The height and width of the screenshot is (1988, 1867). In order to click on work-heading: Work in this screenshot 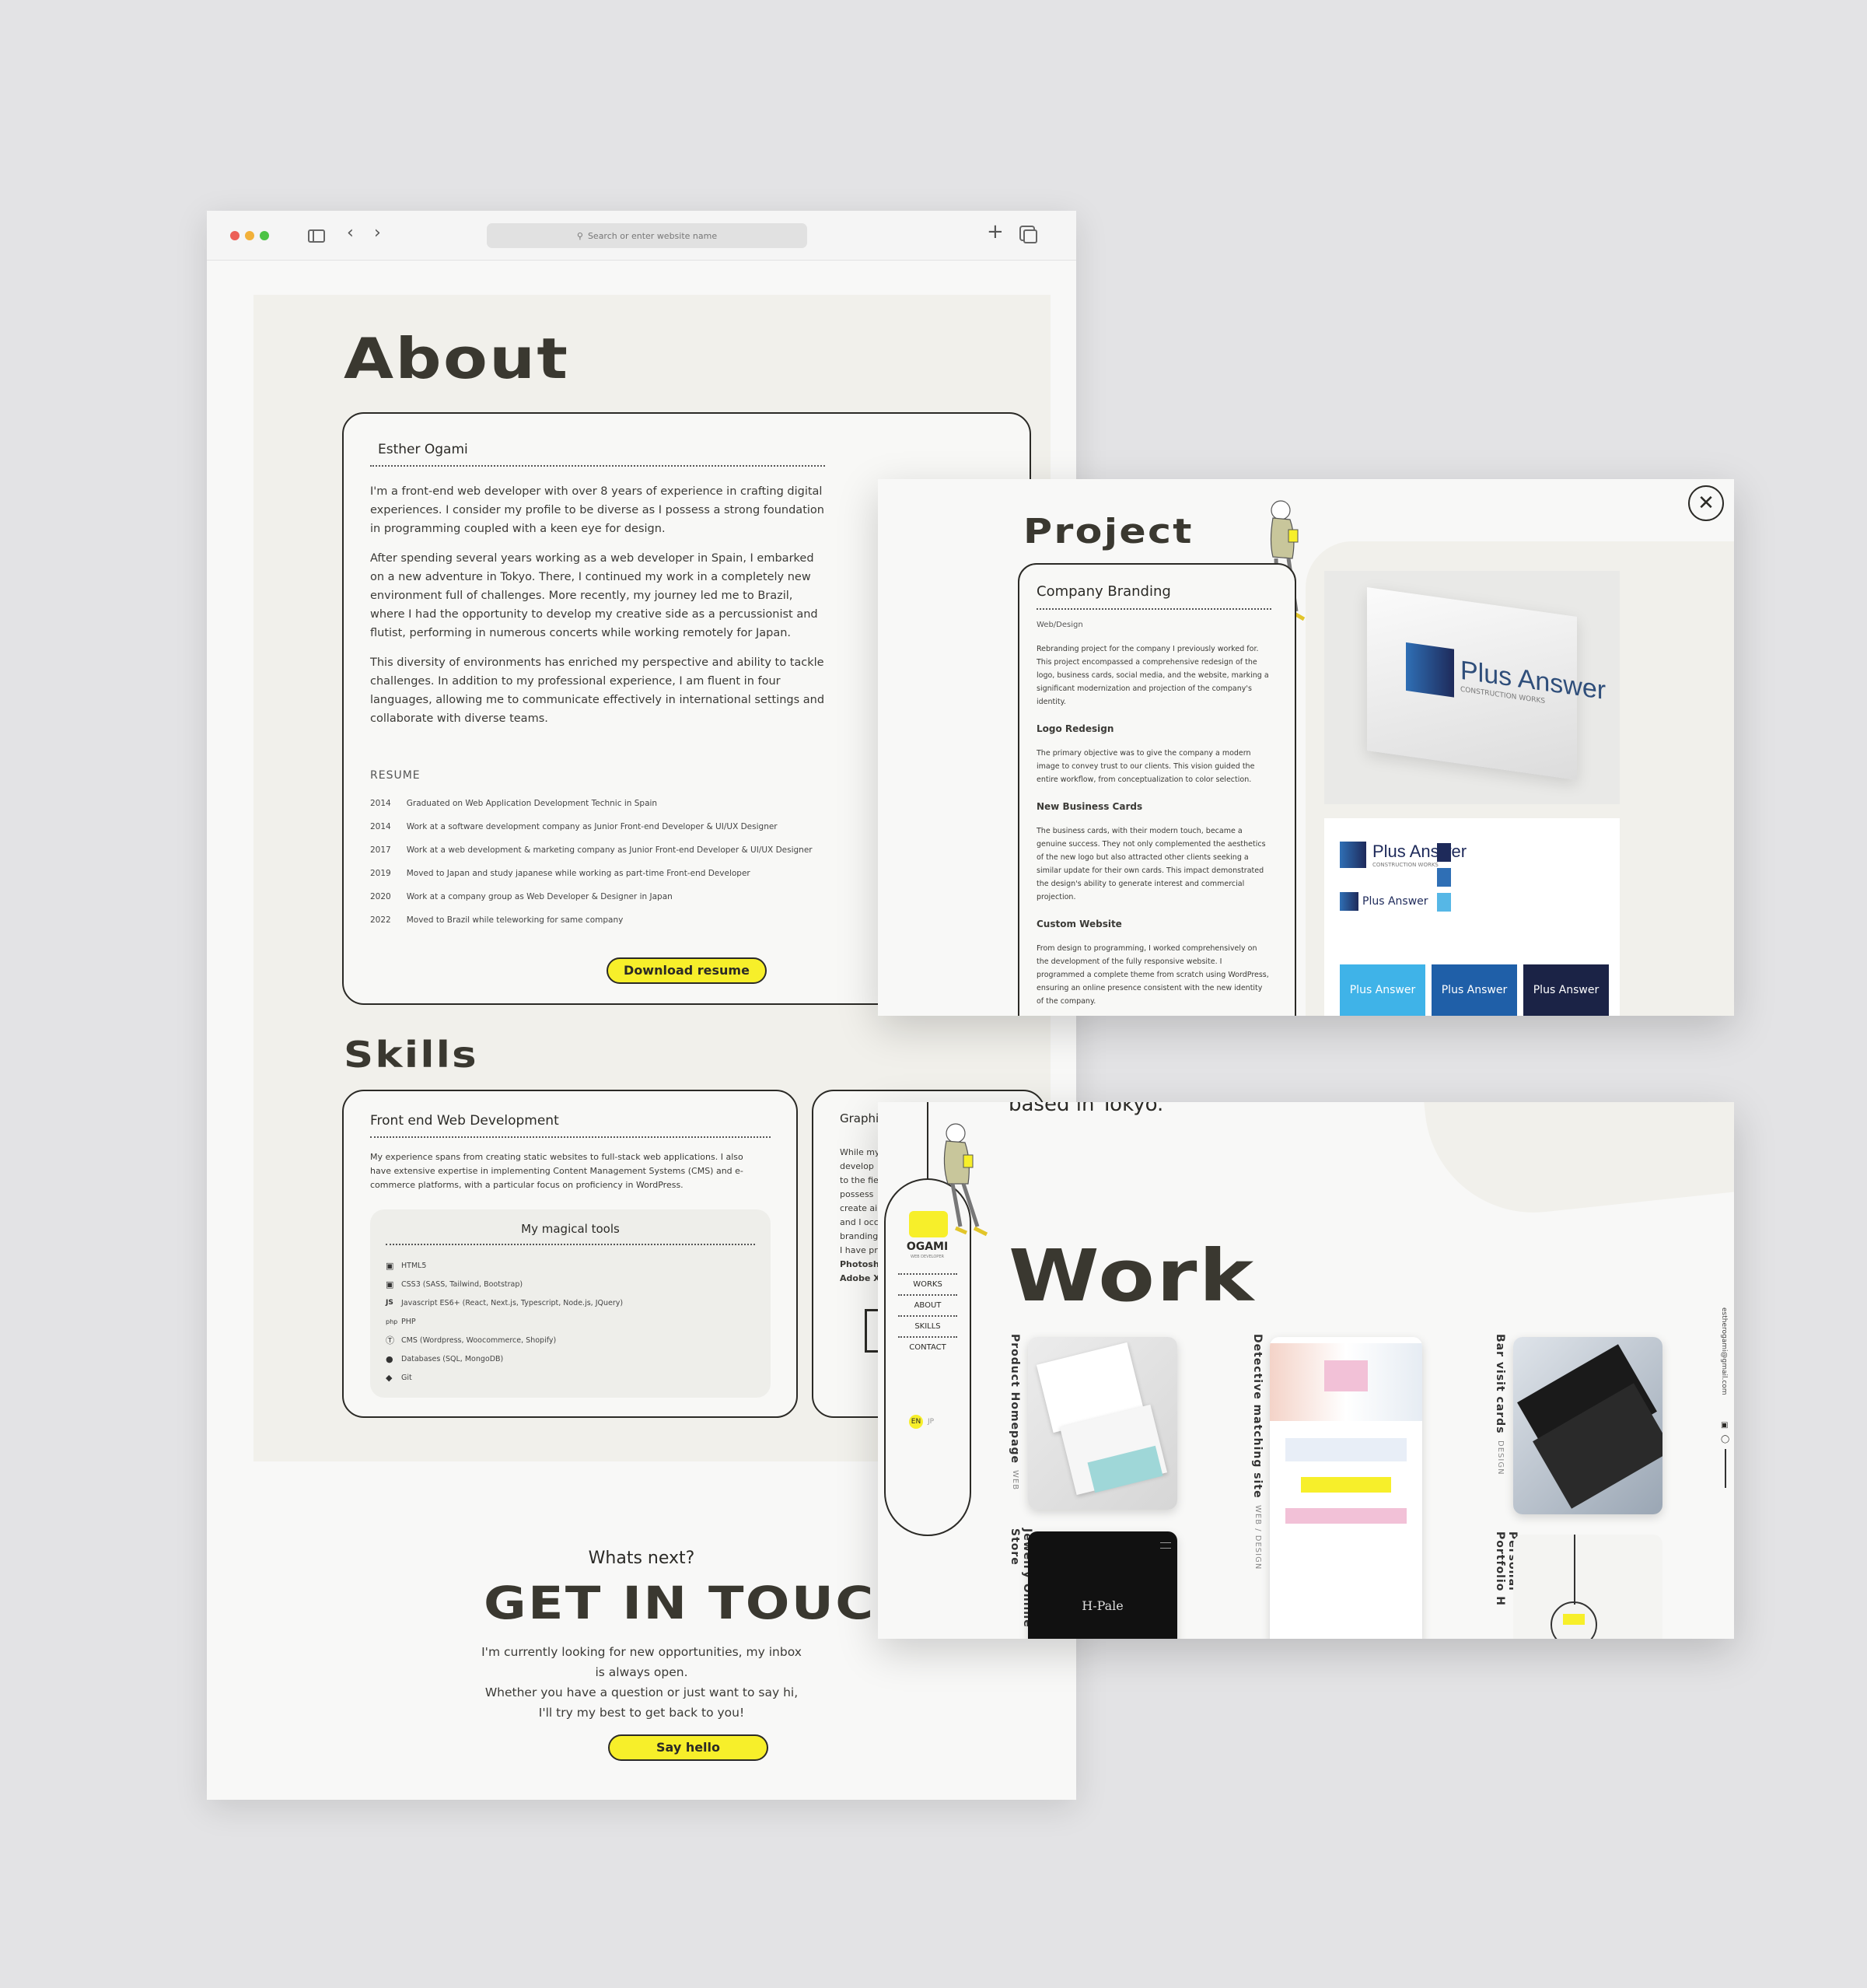, I will do `click(1132, 1276)`.